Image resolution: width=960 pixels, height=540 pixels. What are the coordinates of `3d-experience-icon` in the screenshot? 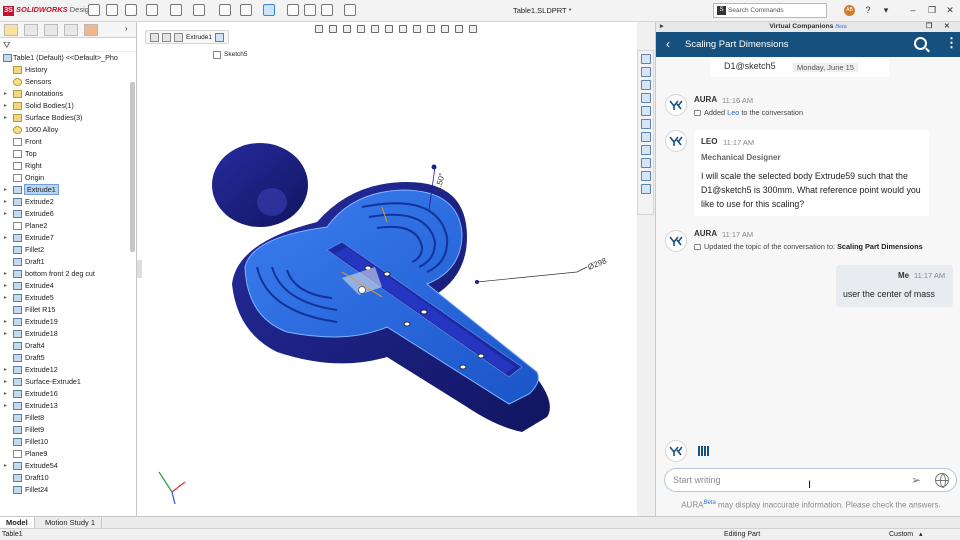 It's located at (645, 176).